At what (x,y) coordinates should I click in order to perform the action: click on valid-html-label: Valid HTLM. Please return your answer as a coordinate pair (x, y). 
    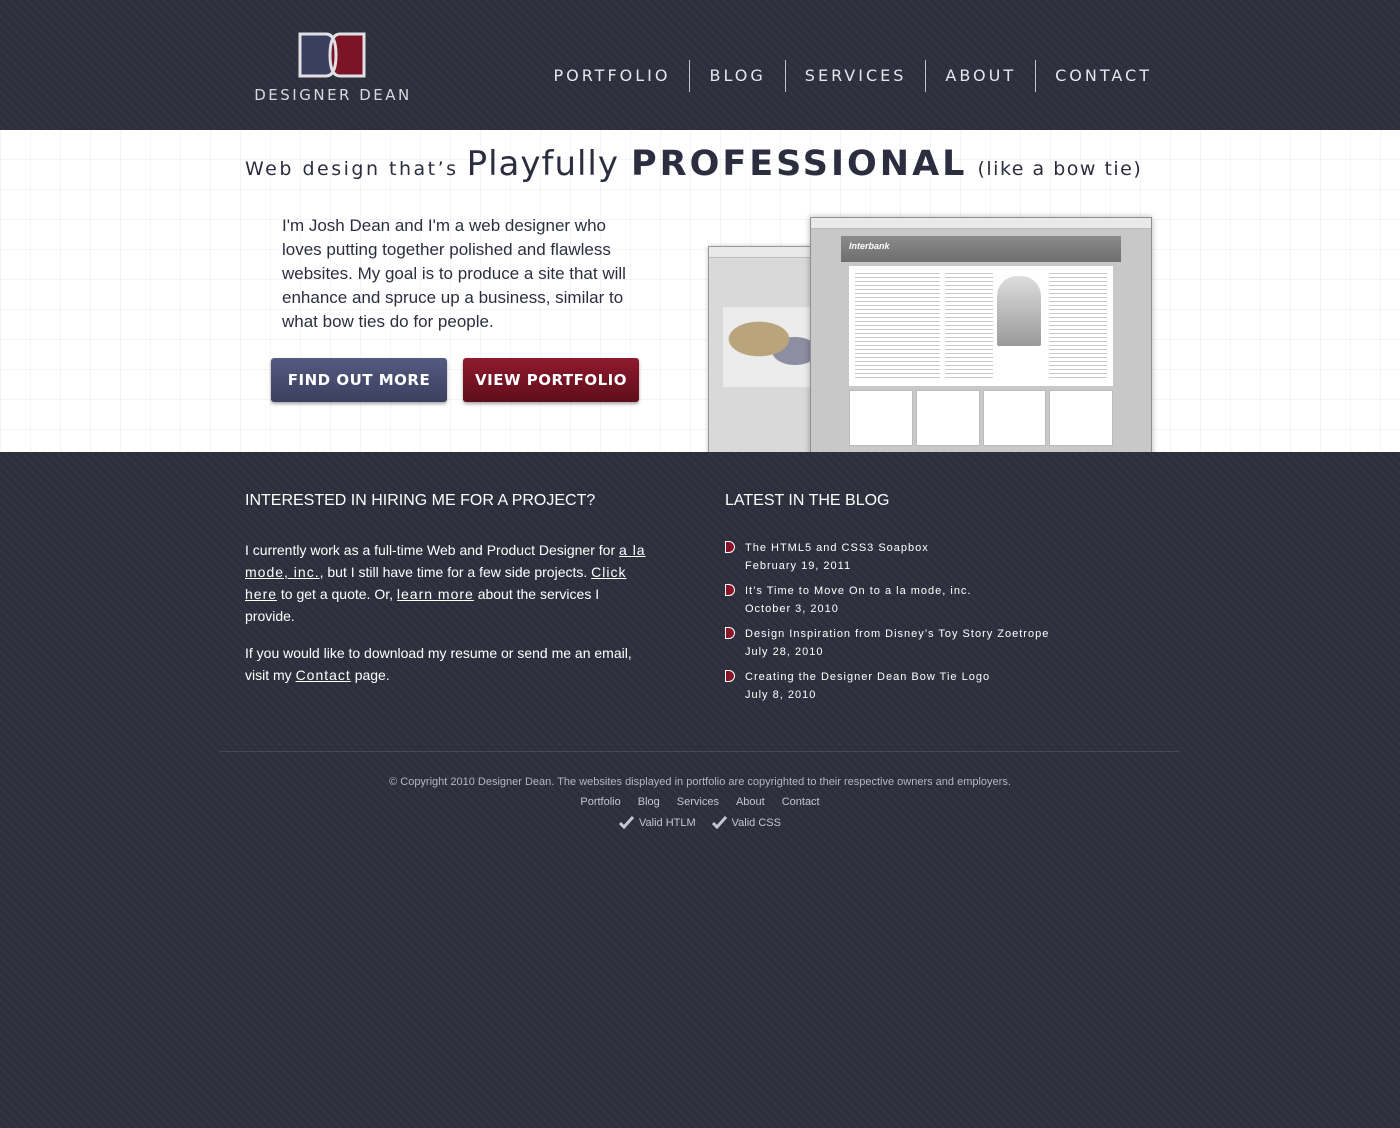
    Looking at the image, I should click on (667, 822).